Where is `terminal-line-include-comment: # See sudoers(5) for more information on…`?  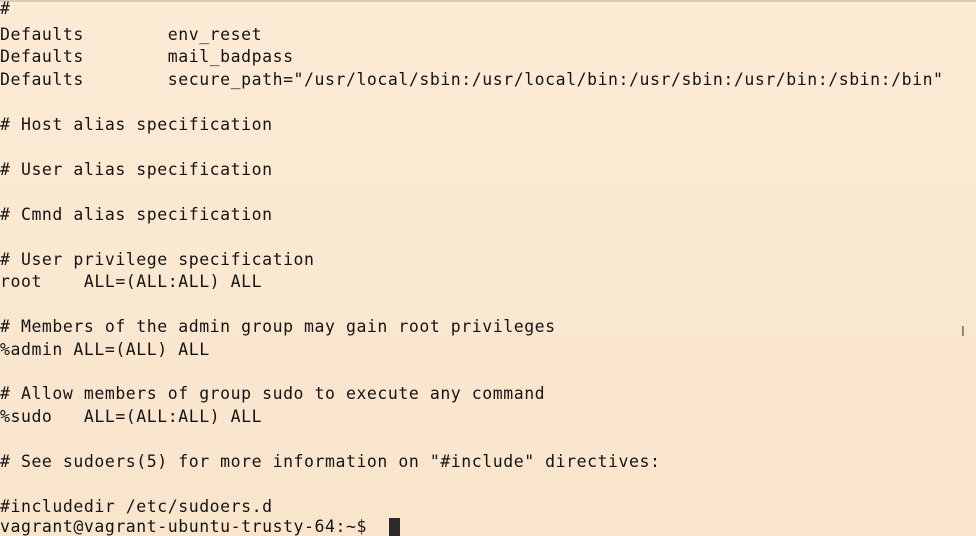 terminal-line-include-comment: # See sudoers(5) for more information on… is located at coordinates (330, 461).